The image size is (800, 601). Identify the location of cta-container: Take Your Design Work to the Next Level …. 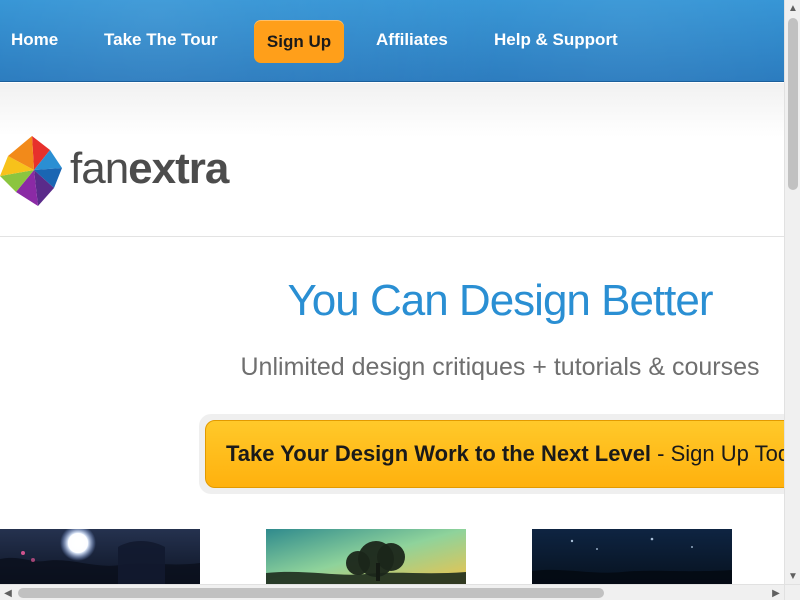
(491, 454).